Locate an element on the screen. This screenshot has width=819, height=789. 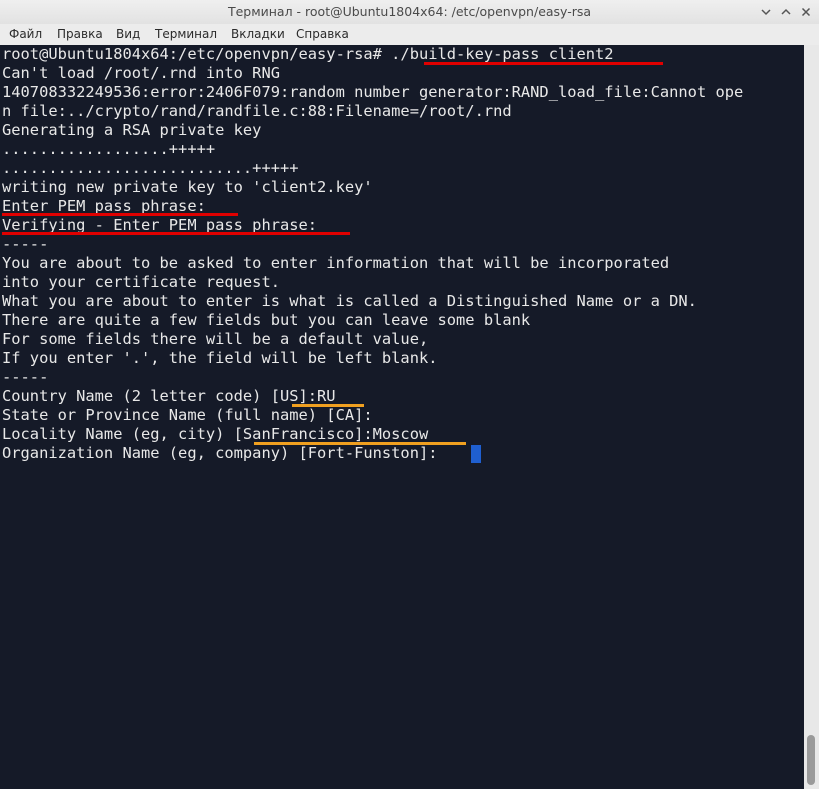
text-cursor is located at coordinates (476, 454).